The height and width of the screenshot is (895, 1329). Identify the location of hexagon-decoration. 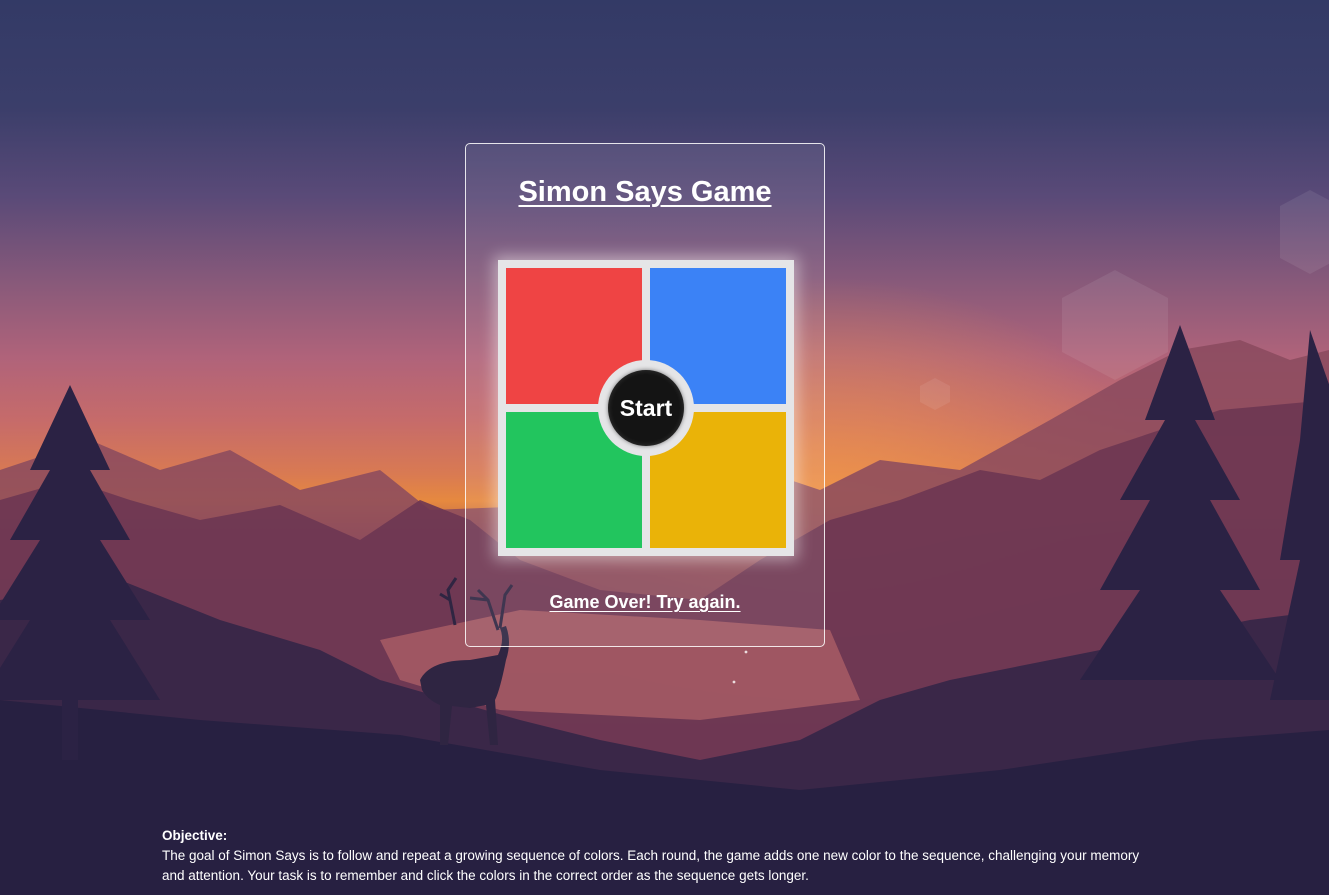
(1304, 232).